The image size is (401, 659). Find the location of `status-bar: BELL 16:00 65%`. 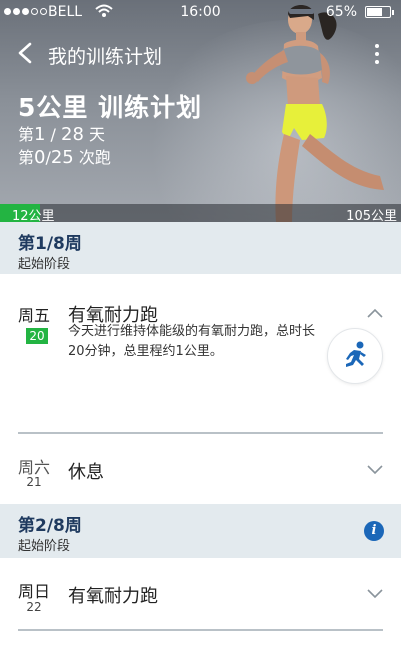

status-bar: BELL 16:00 65% is located at coordinates (200, 12).